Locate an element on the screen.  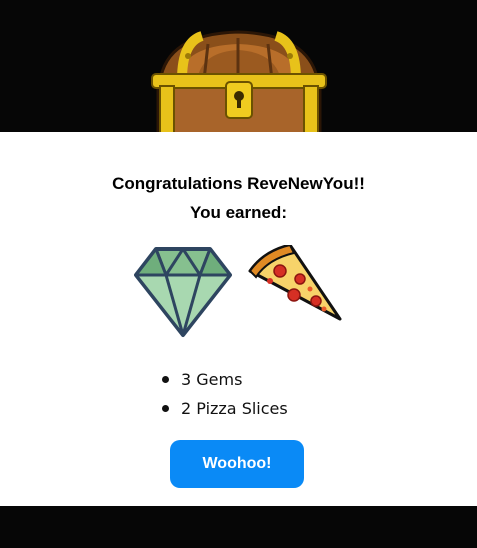
pizza-slice-icon is located at coordinates (295, 283).